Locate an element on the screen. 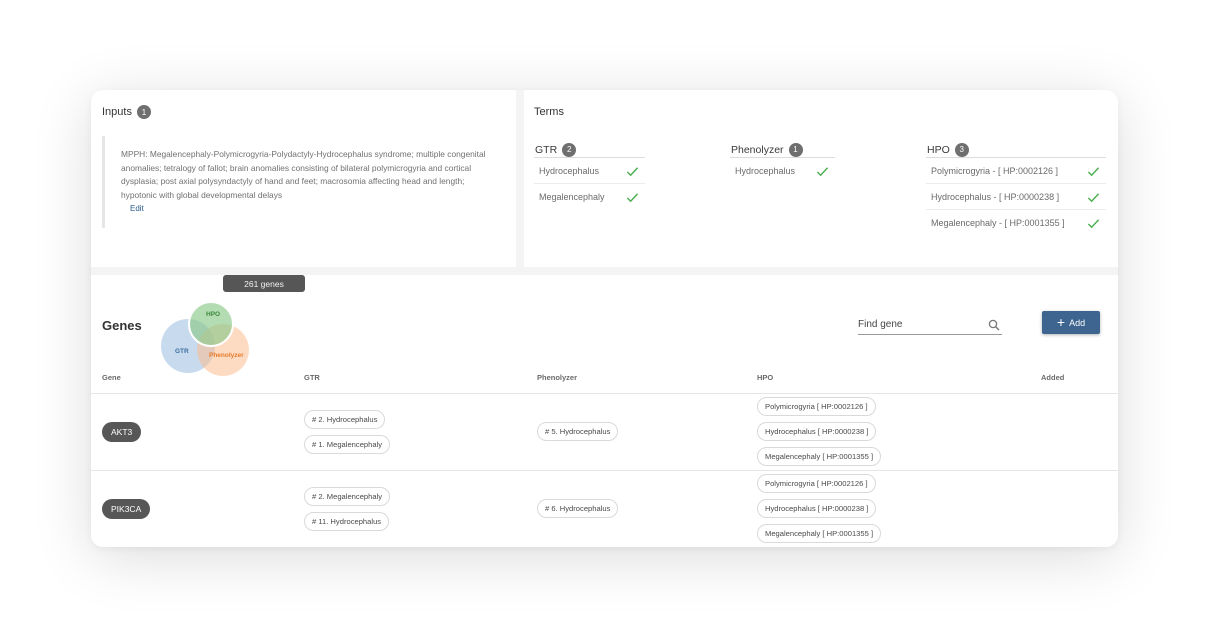  venn-phenolyzer-label: Phenolyzer is located at coordinates (226, 355).